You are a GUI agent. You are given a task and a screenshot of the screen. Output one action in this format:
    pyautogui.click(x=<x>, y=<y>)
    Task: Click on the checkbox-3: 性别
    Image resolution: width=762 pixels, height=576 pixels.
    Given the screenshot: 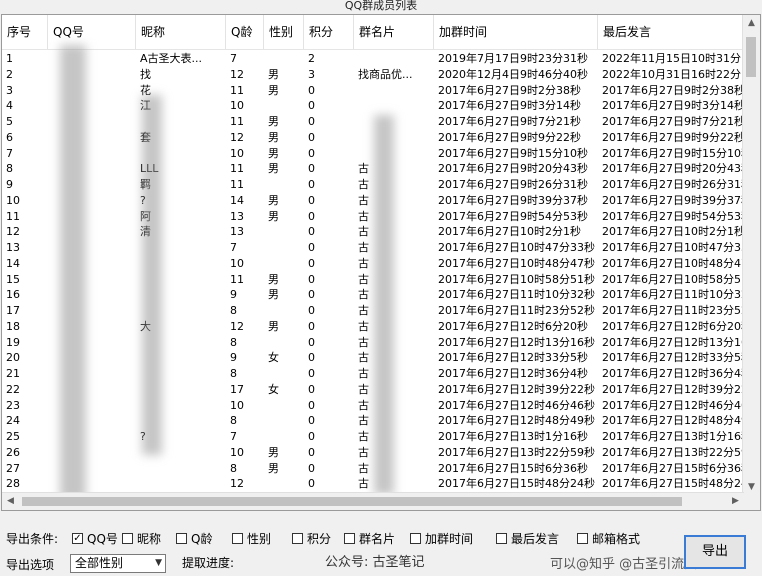 What is the action you would take?
    pyautogui.click(x=251, y=538)
    